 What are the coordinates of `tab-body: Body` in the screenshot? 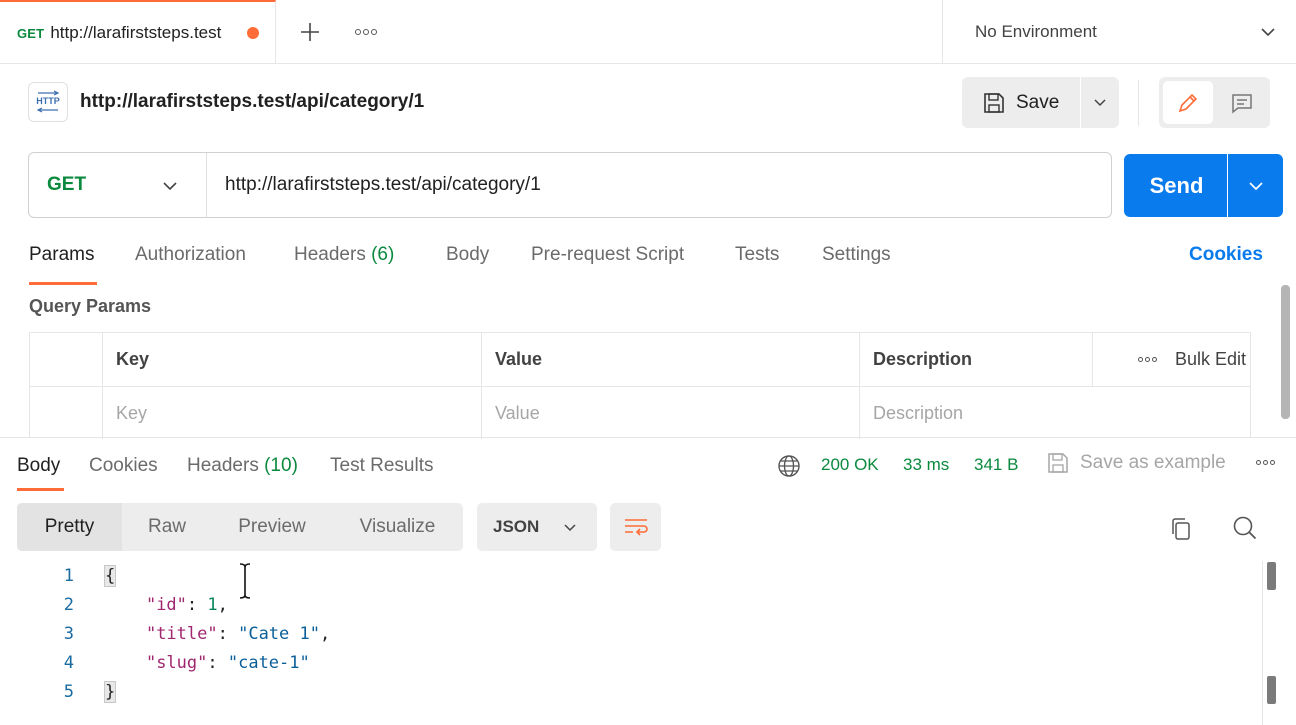 It's located at (467, 255).